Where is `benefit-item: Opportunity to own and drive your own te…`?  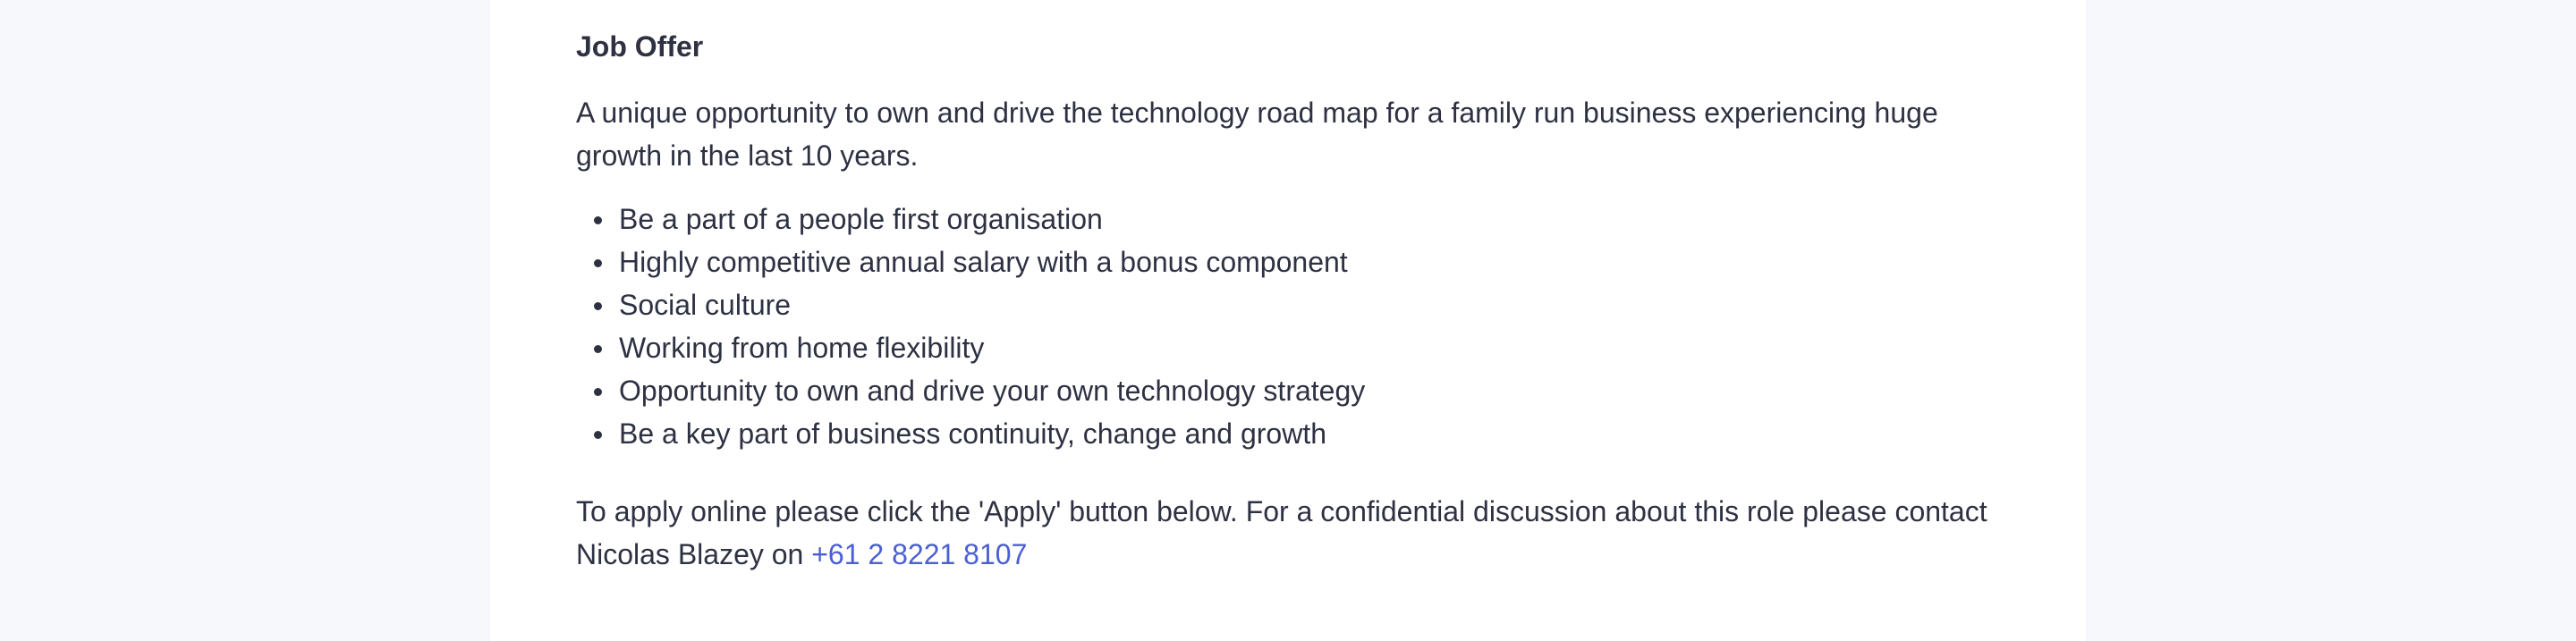 benefit-item: Opportunity to own and drive your own te… is located at coordinates (979, 390).